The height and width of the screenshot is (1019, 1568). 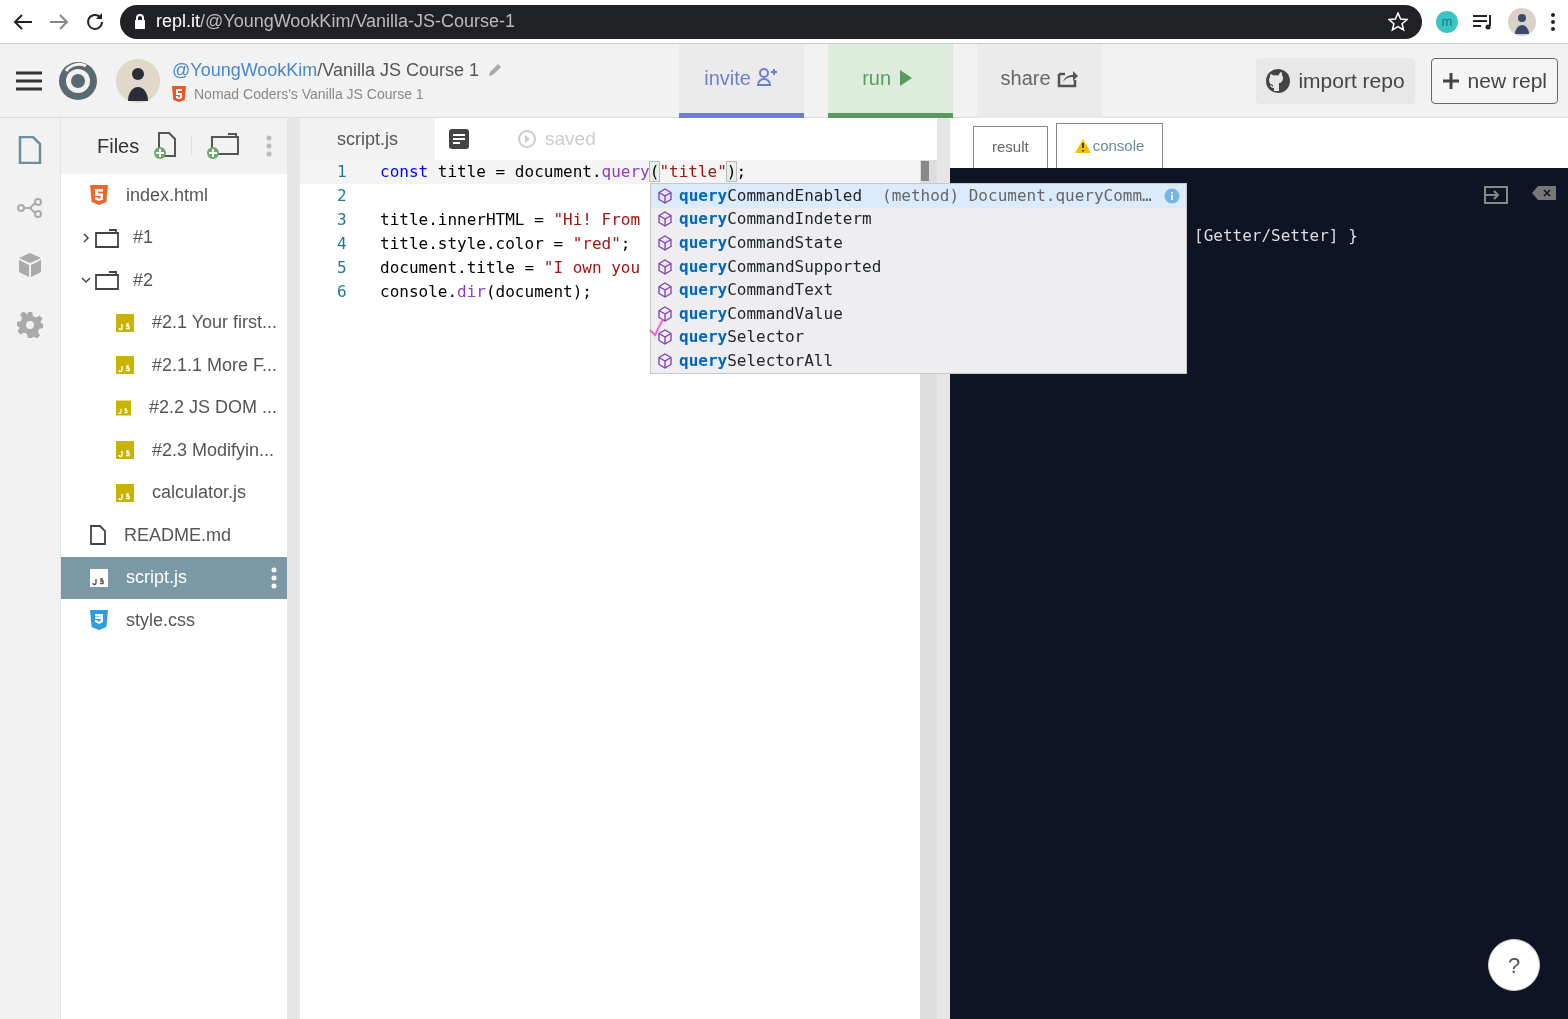 I want to click on repl-title: @YoungWookKim/Vanilla JS Course 1, so click(x=326, y=70).